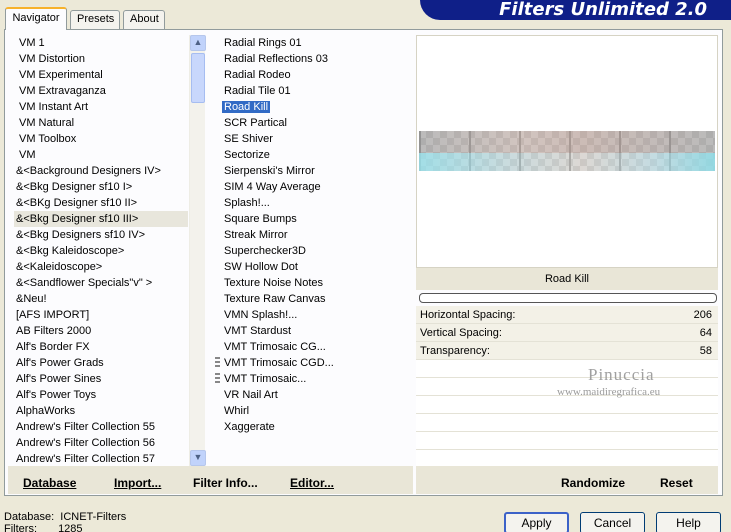  I want to click on category-item: [AFS IMPORT], so click(101, 315).